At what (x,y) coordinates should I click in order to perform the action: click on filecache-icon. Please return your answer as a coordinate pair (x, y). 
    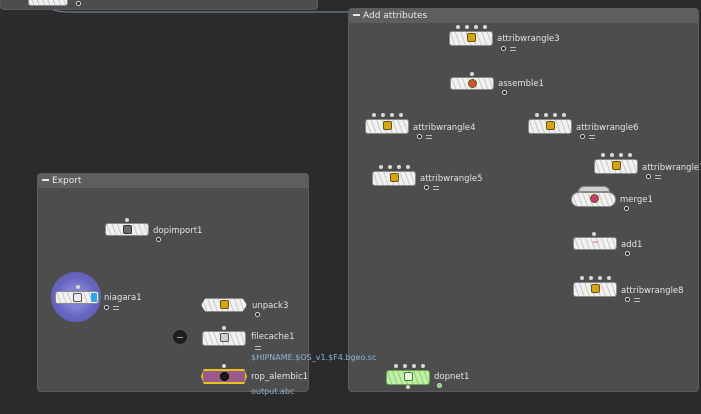
    Looking at the image, I should click on (224, 337).